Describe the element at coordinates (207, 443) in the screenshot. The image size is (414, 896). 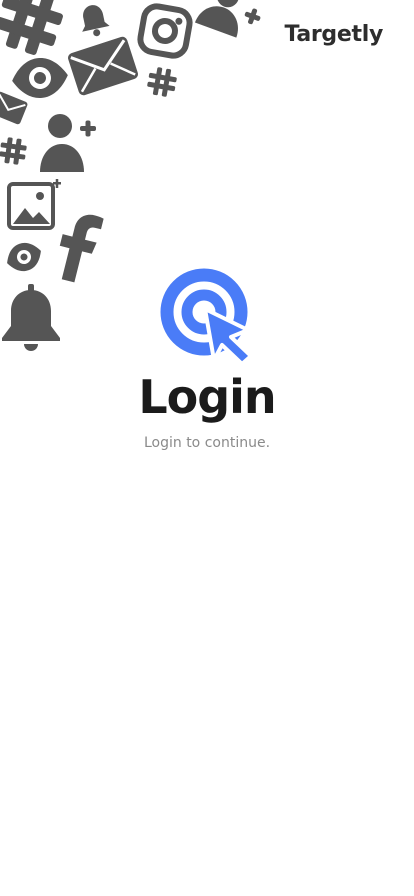
I see `page-subtitle: Login to continue.` at that location.